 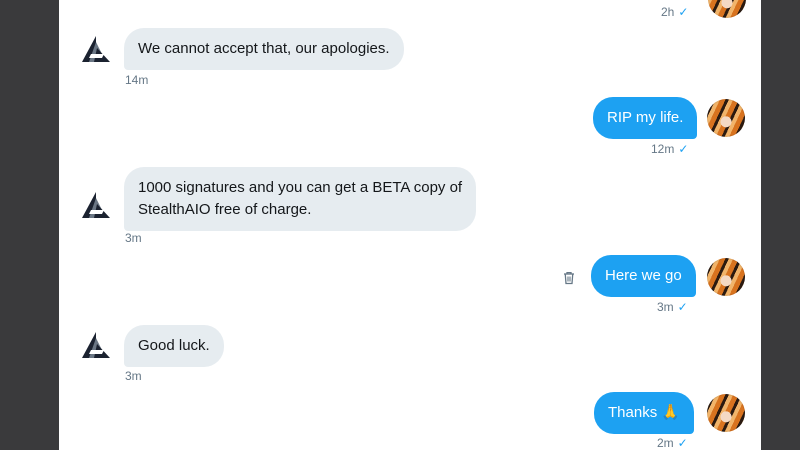 I want to click on message-text: RIP my life., so click(x=645, y=117).